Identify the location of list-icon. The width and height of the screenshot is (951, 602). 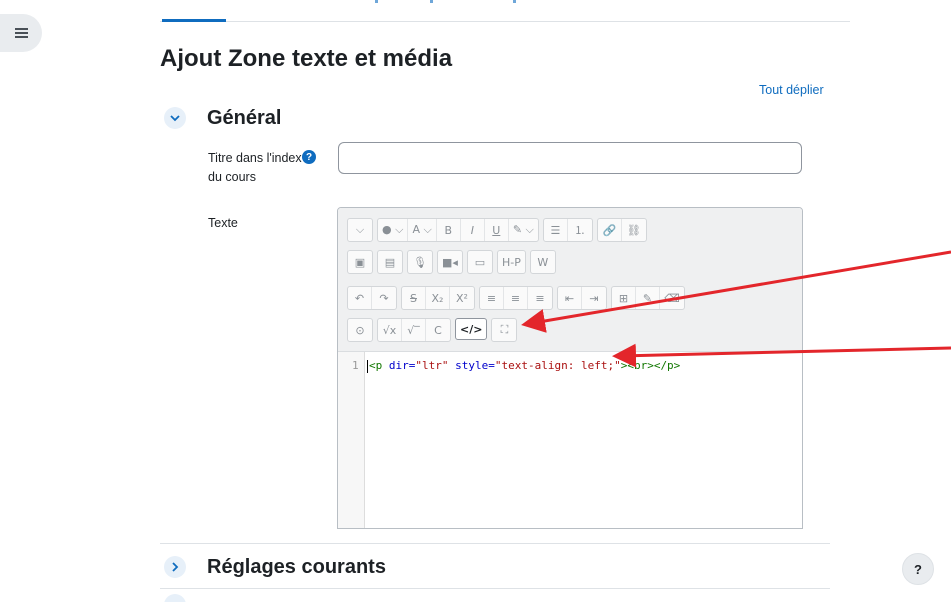
(21, 33).